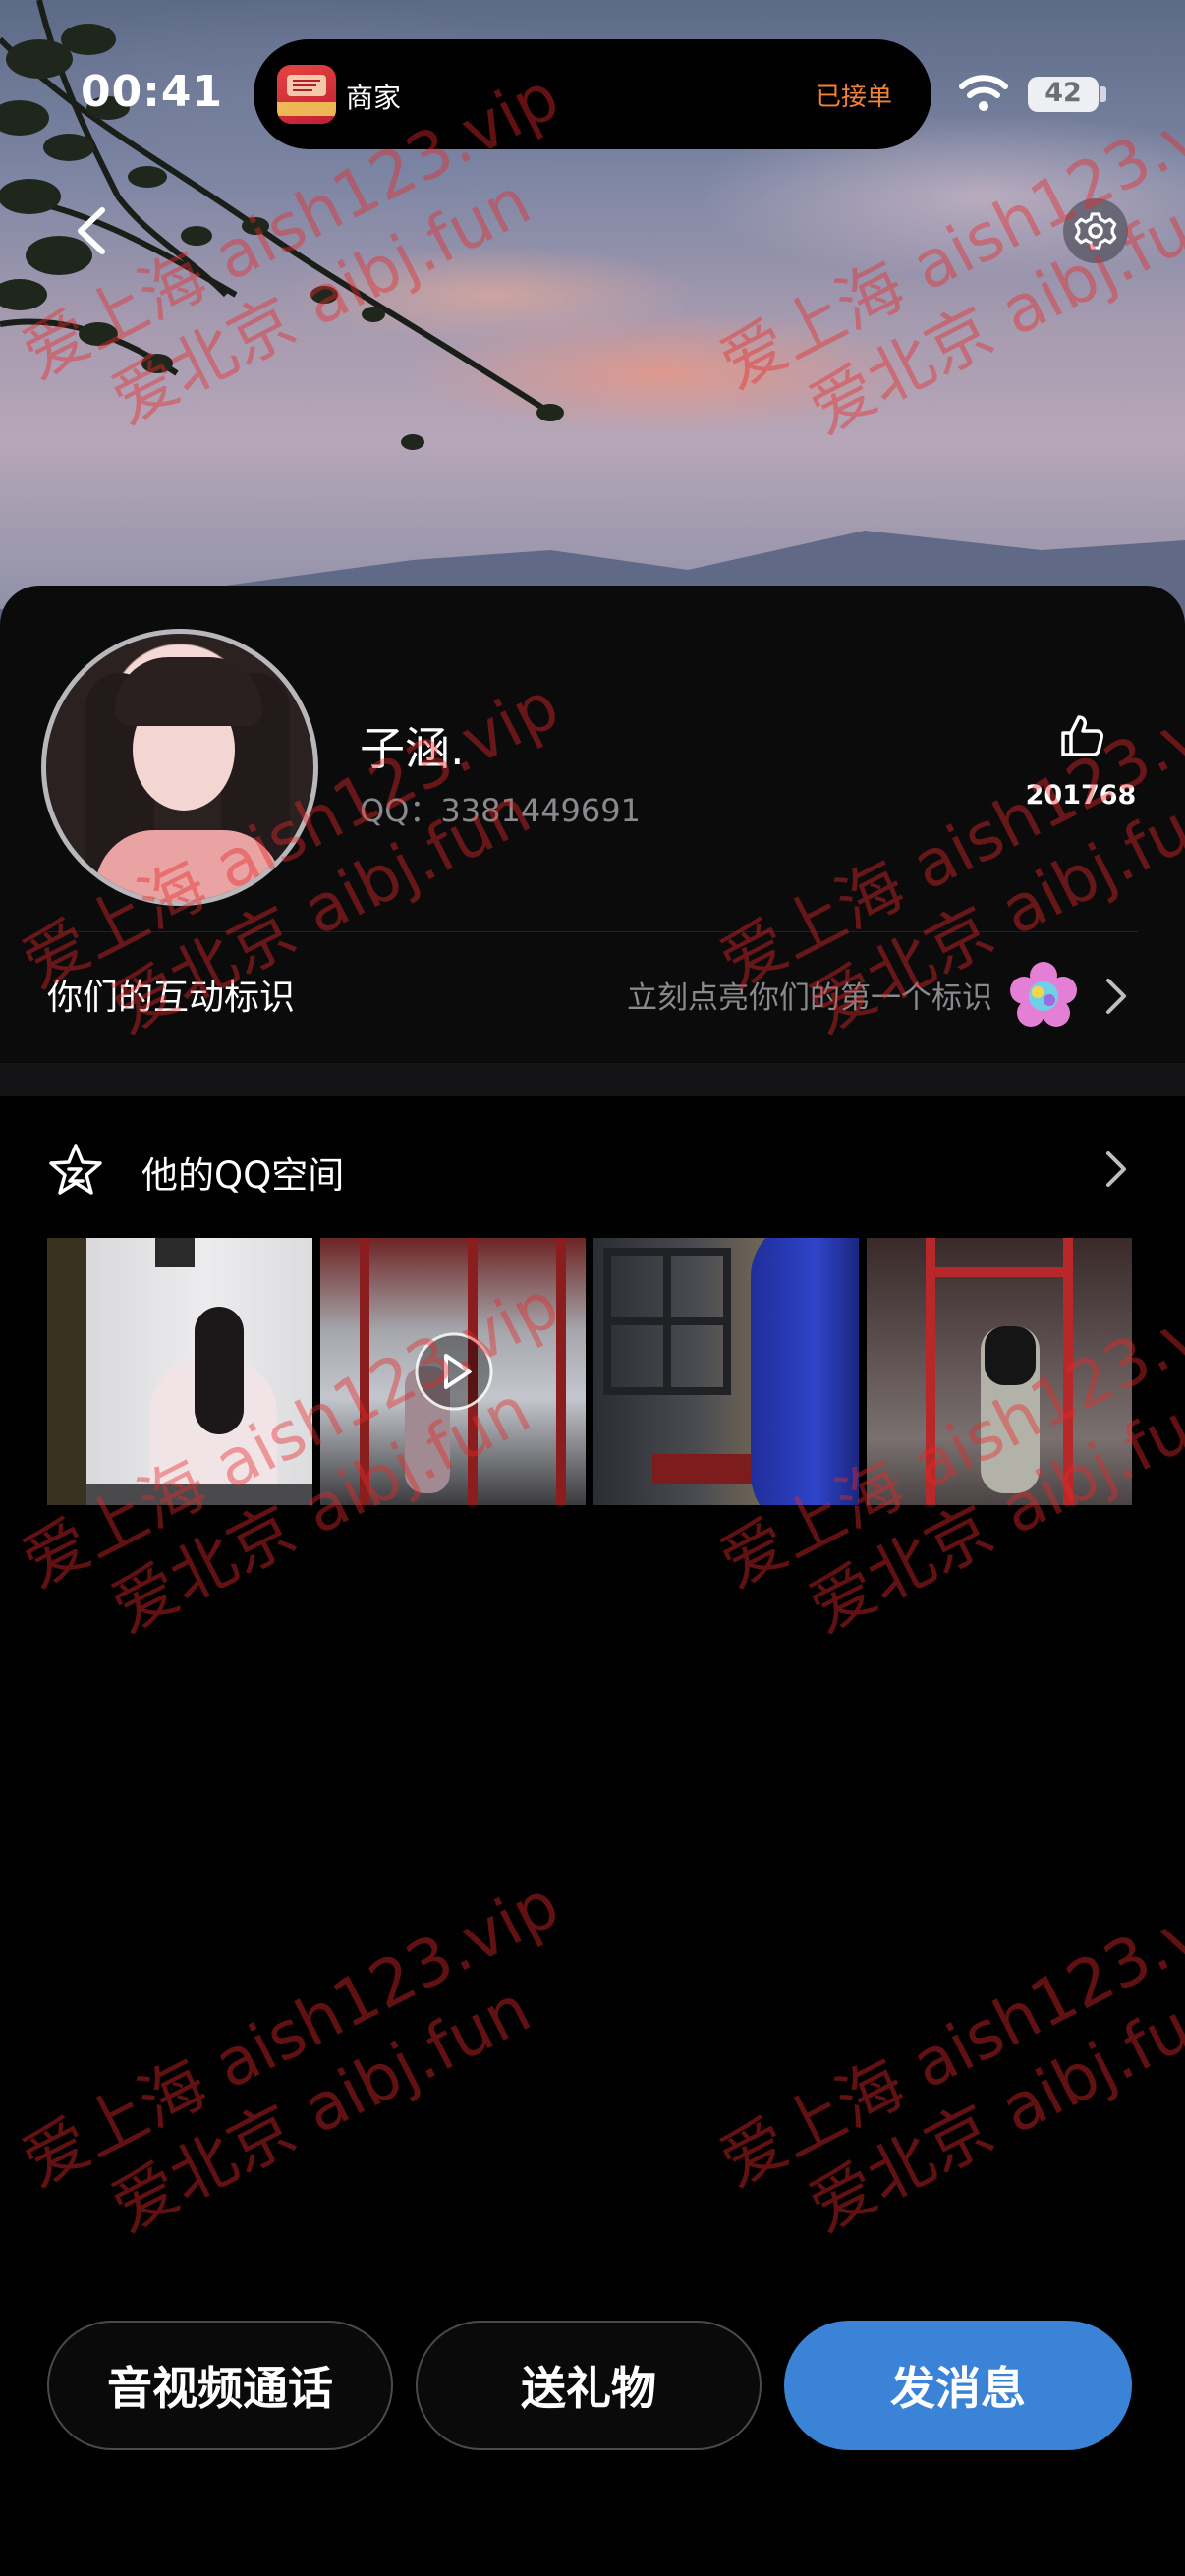  I want to click on island-app-name: 商家, so click(374, 98).